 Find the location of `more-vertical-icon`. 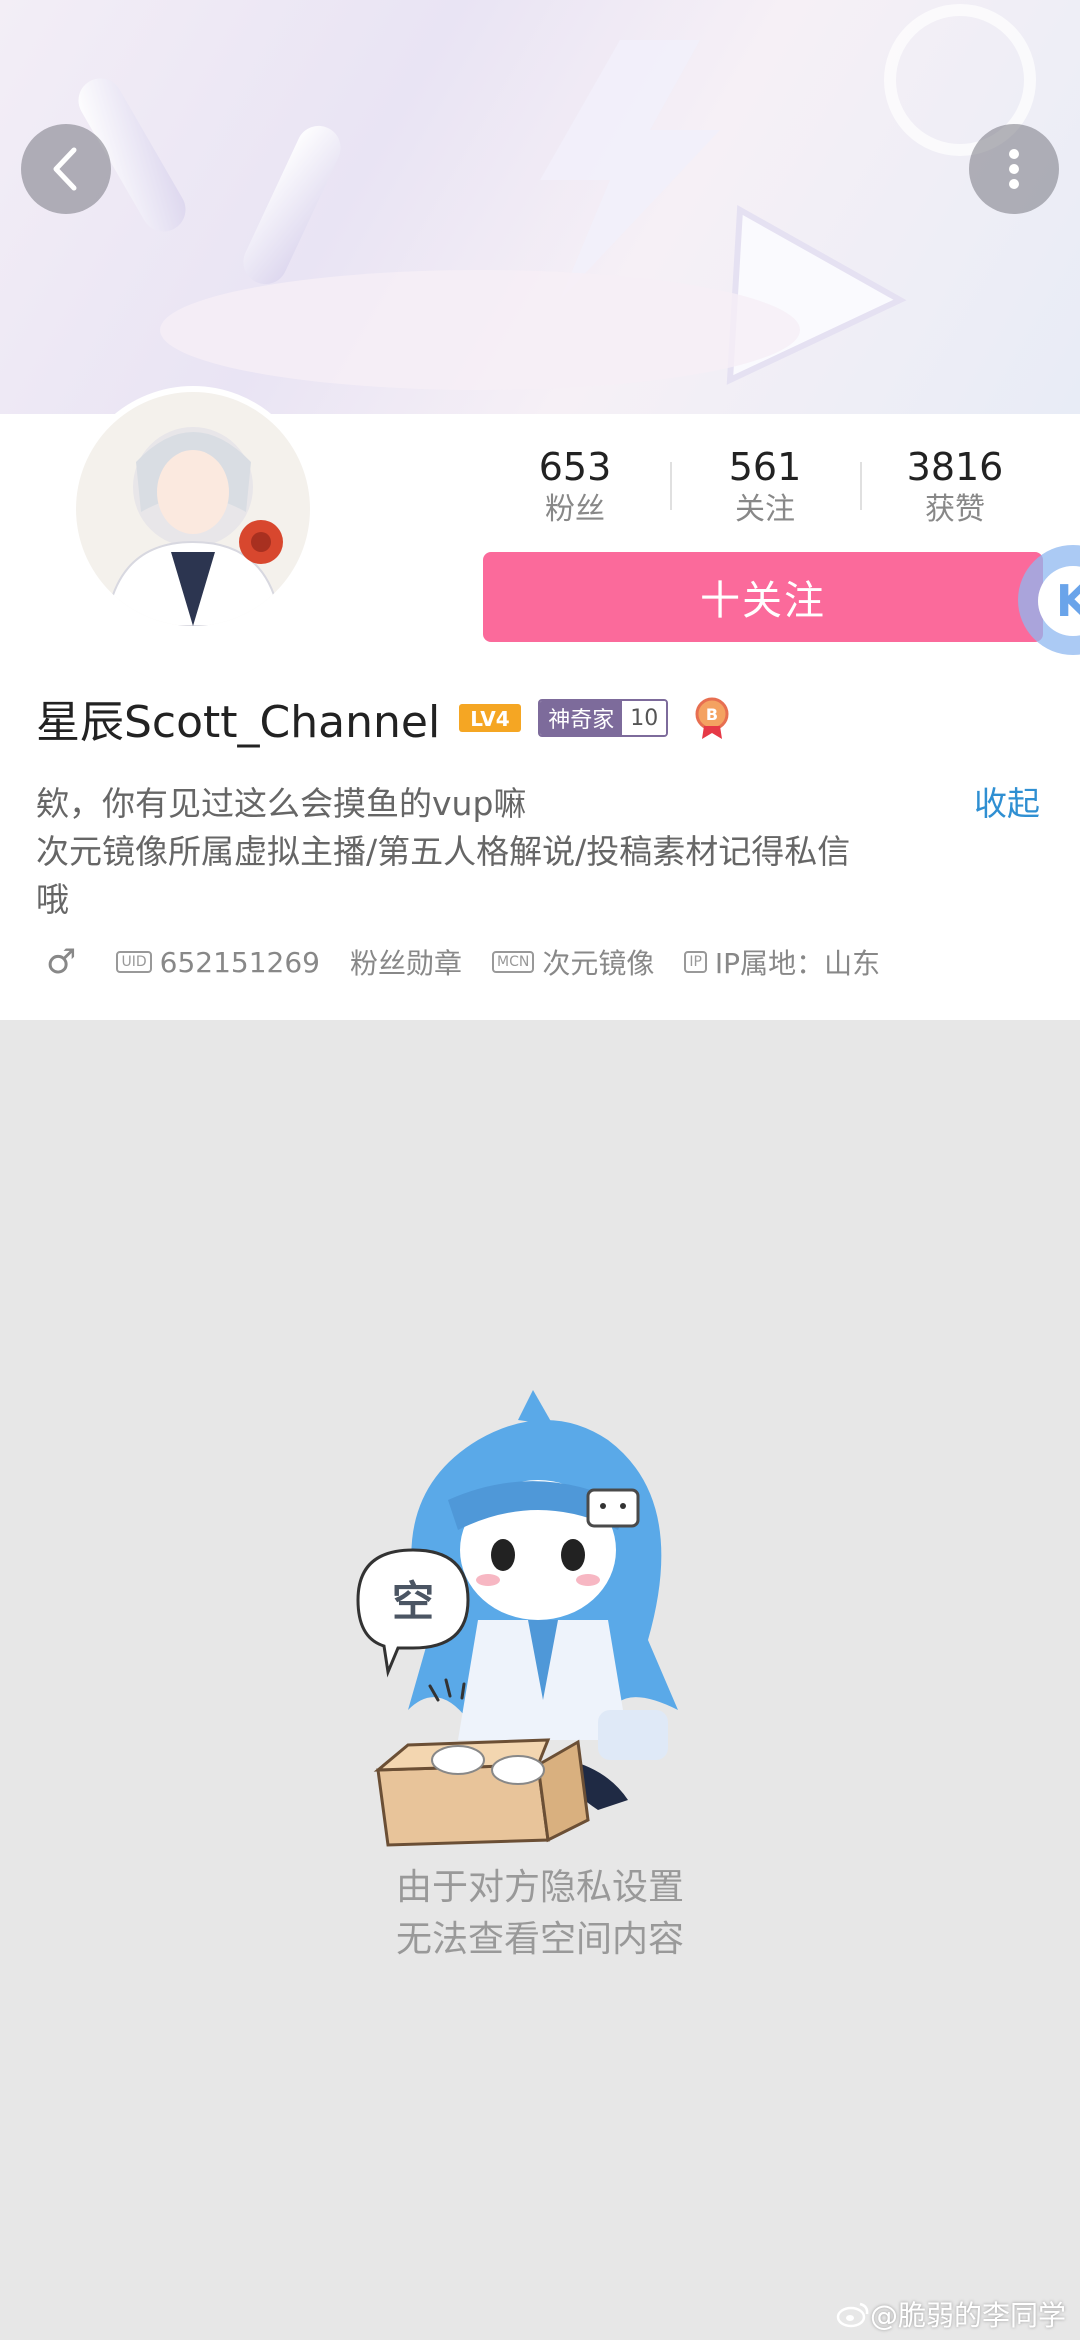

more-vertical-icon is located at coordinates (1014, 169).